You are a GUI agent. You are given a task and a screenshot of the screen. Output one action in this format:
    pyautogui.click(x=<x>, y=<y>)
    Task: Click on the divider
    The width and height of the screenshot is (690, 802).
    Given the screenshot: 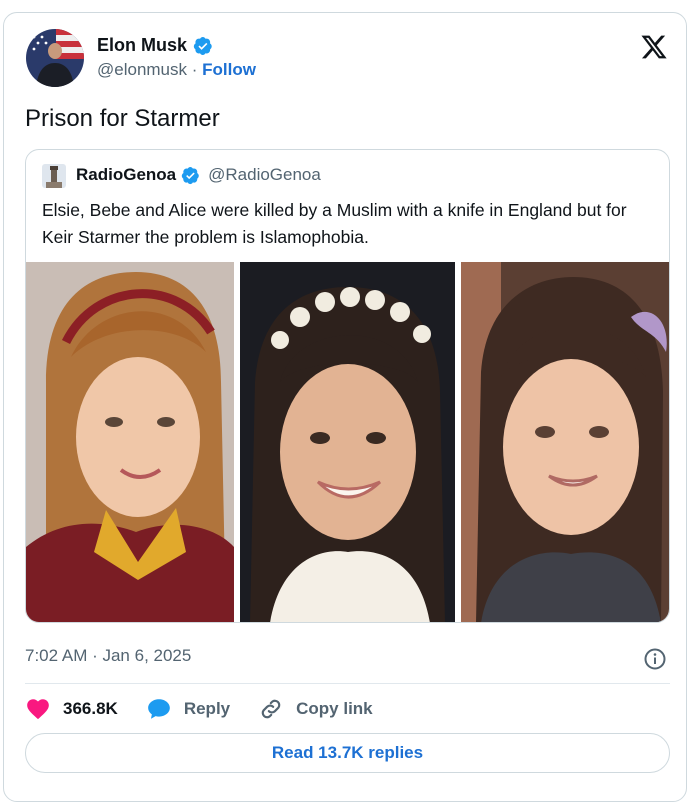 What is the action you would take?
    pyautogui.click(x=347, y=683)
    